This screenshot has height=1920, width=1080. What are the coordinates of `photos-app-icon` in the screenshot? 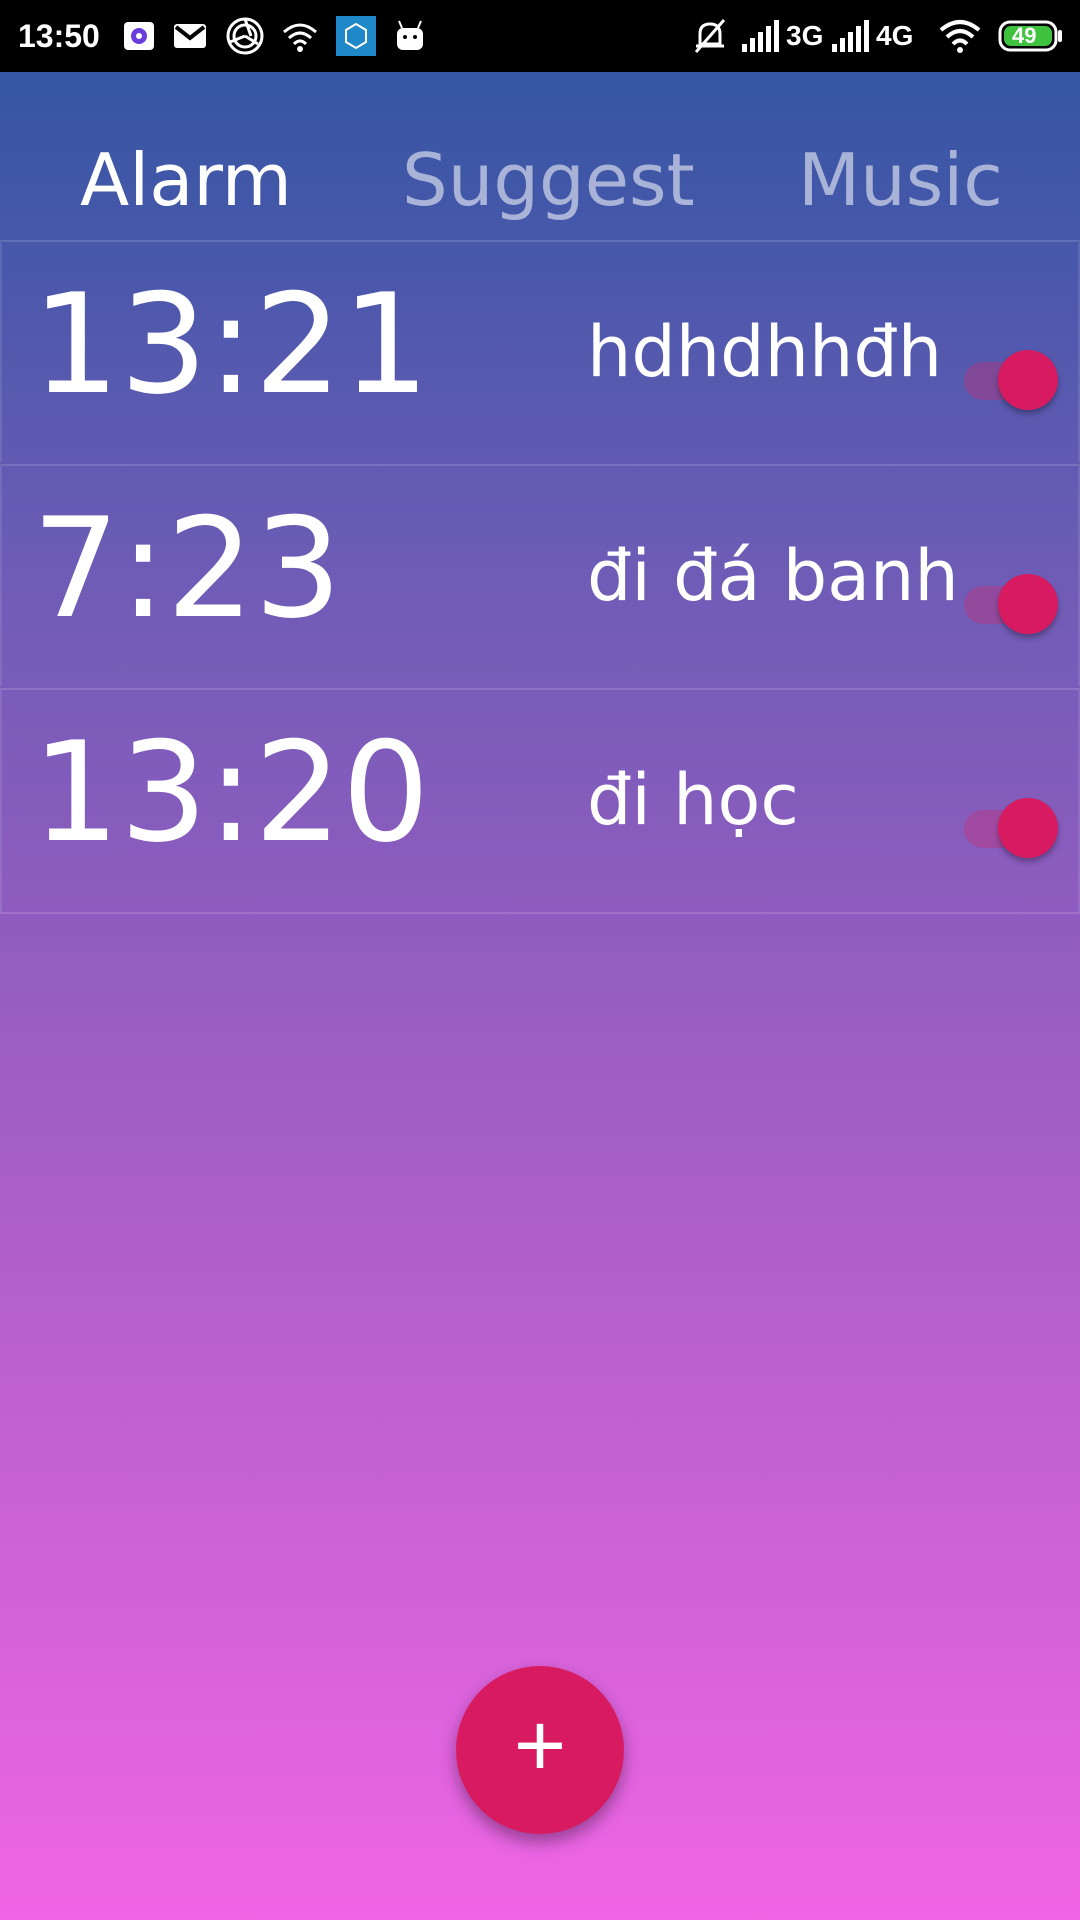 It's located at (140, 36).